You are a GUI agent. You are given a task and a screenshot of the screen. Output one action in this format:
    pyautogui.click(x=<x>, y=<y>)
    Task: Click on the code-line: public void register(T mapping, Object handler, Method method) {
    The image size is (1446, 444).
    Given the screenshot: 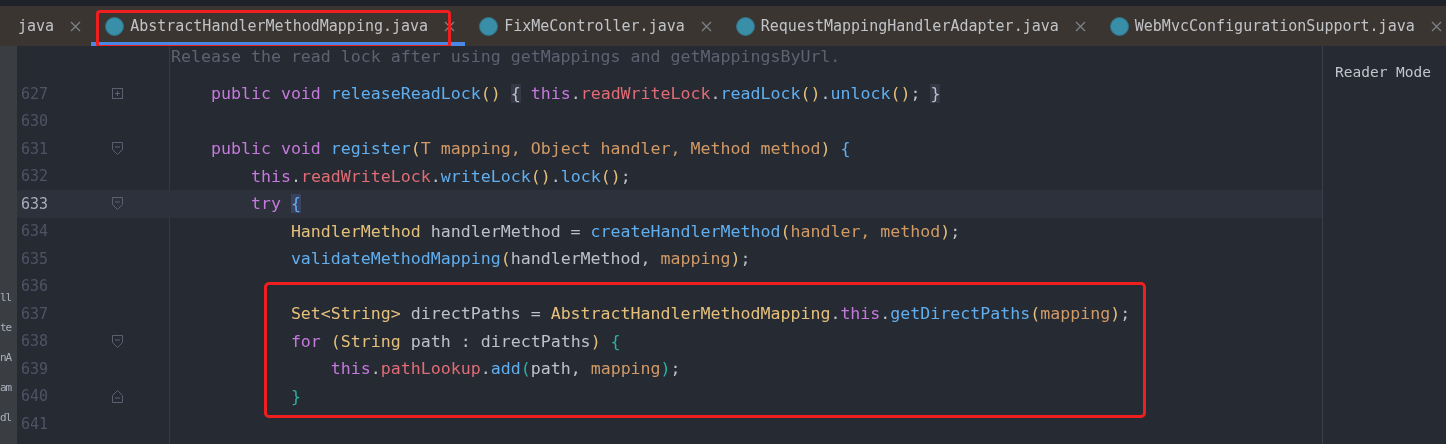 What is the action you would take?
    pyautogui.click(x=530, y=149)
    